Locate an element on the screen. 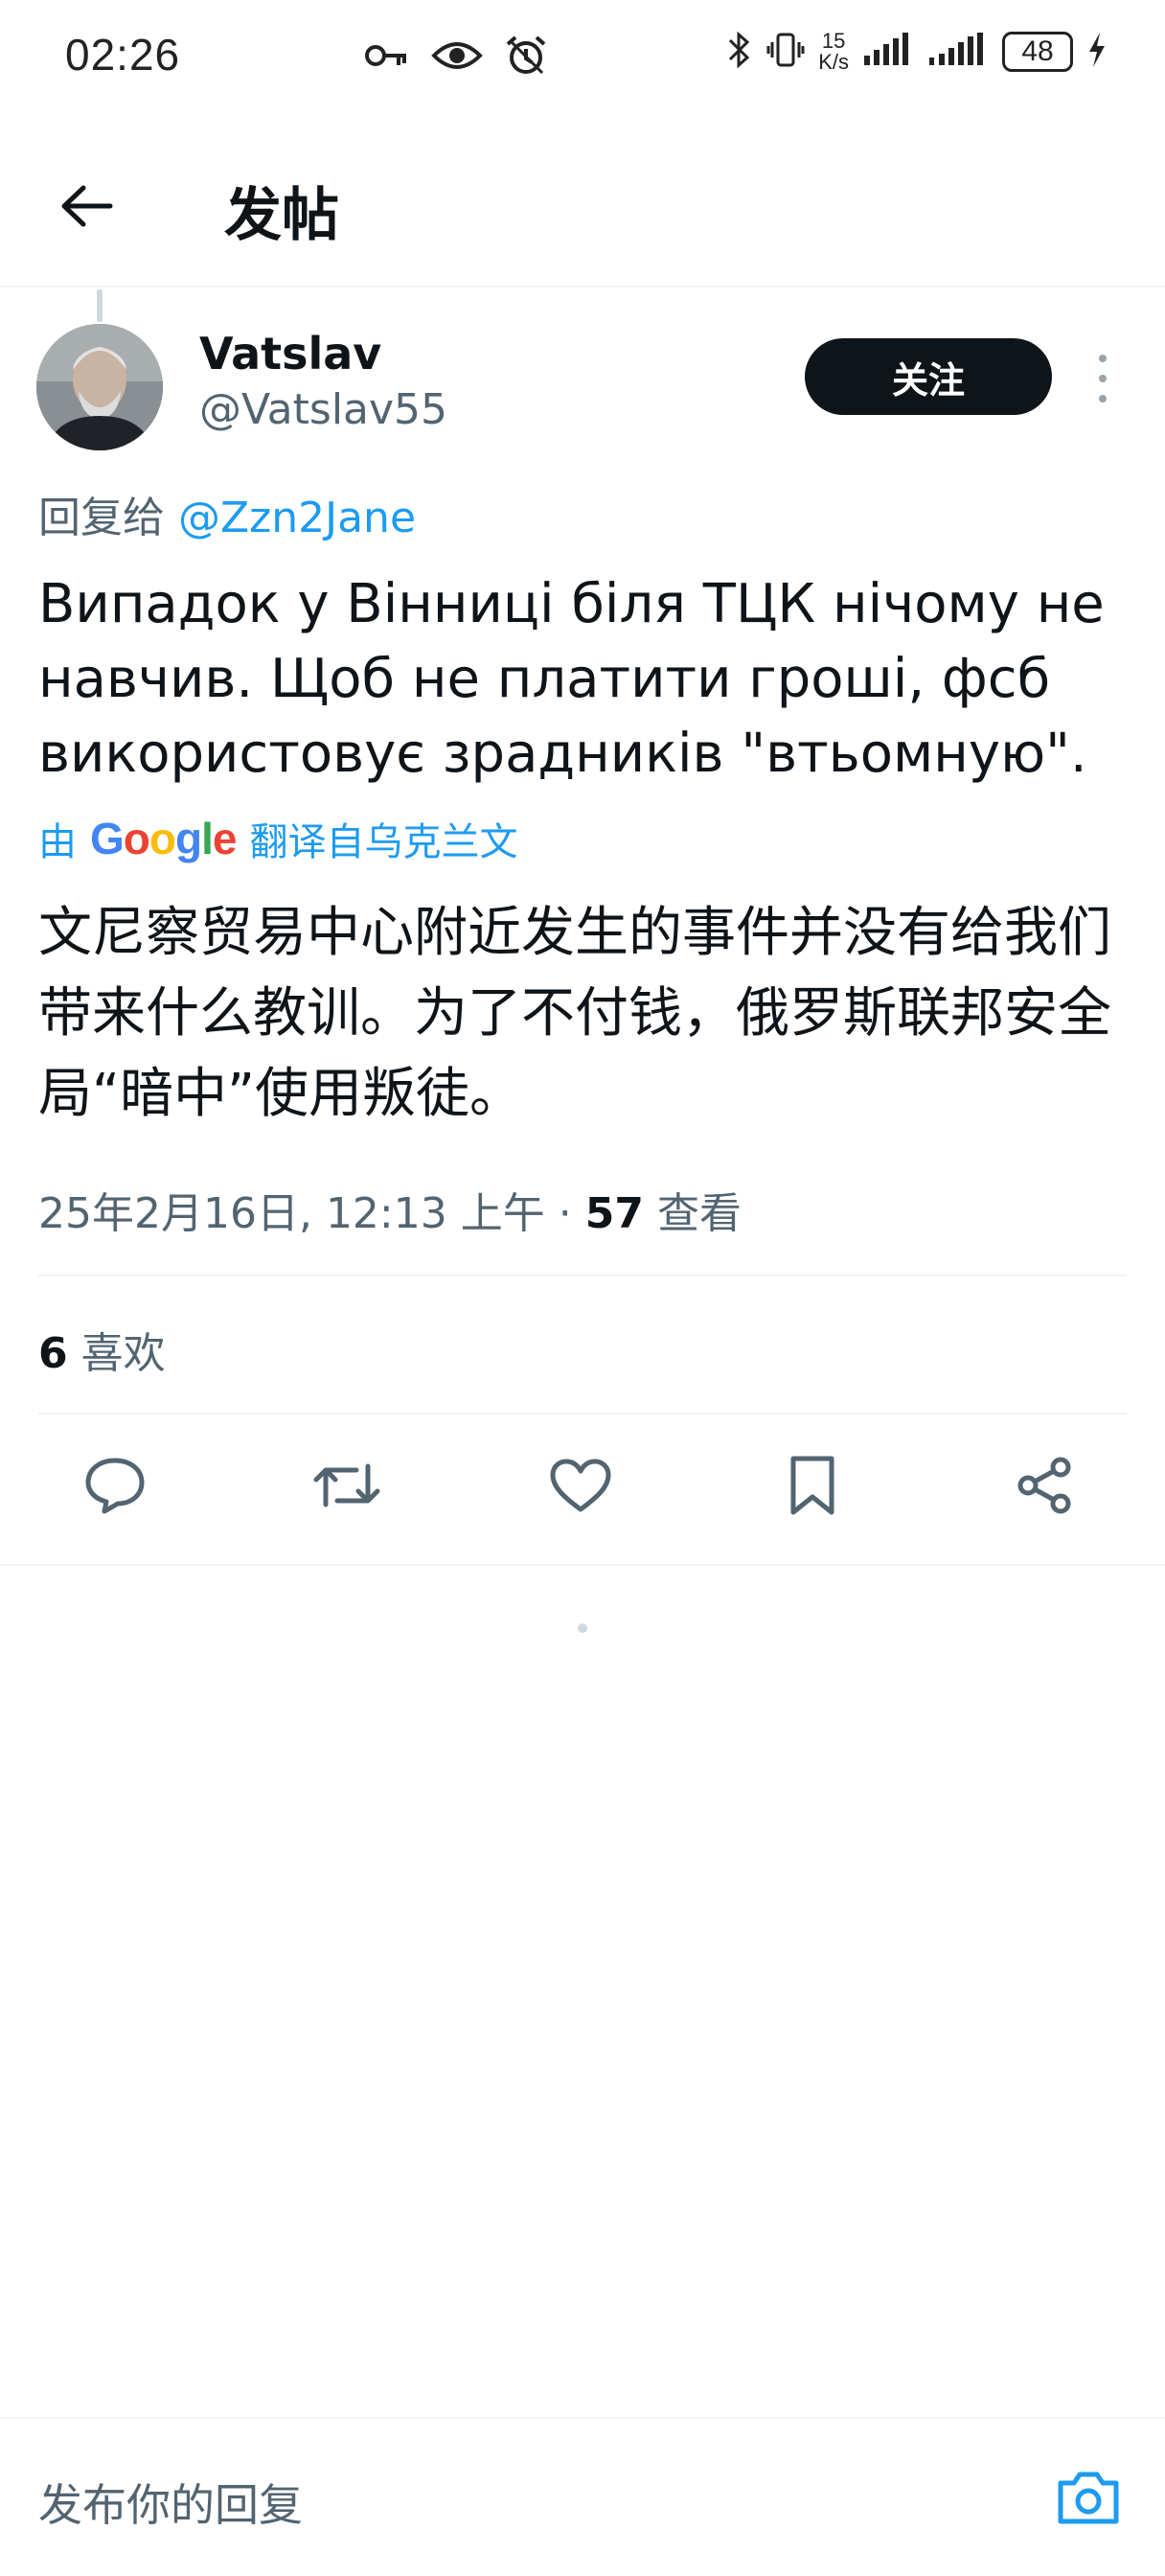 This screenshot has width=1165, height=2576. status-left-icons is located at coordinates (456, 57).